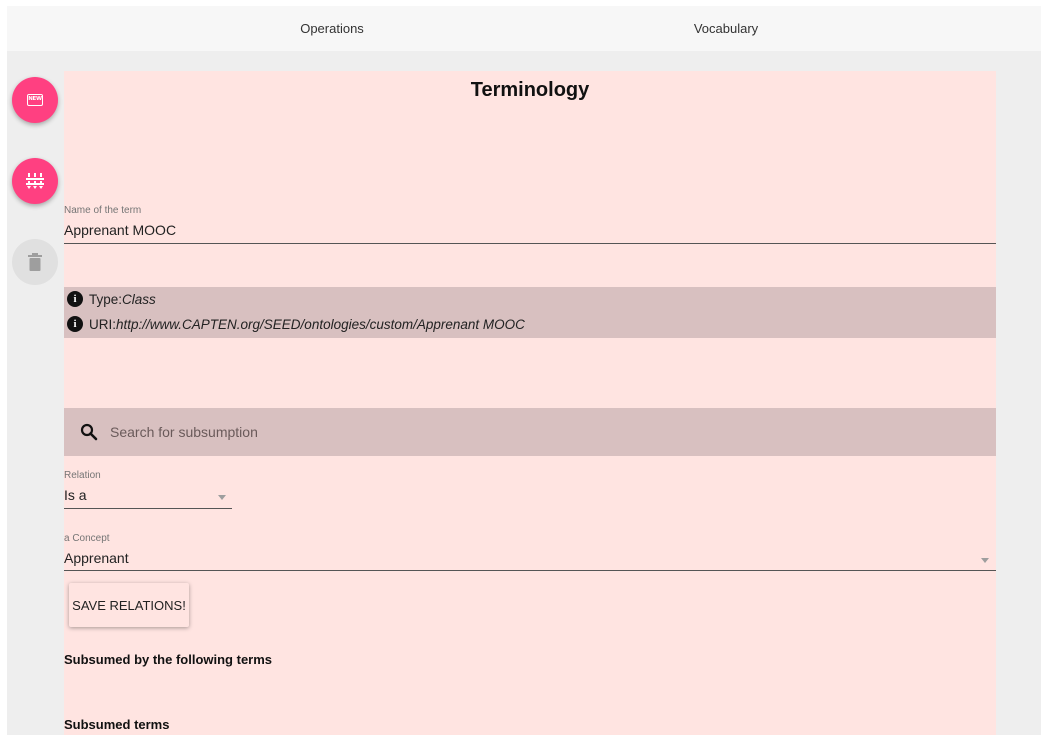 This screenshot has height=735, width=1041. I want to click on type-label: Type:, so click(106, 299).